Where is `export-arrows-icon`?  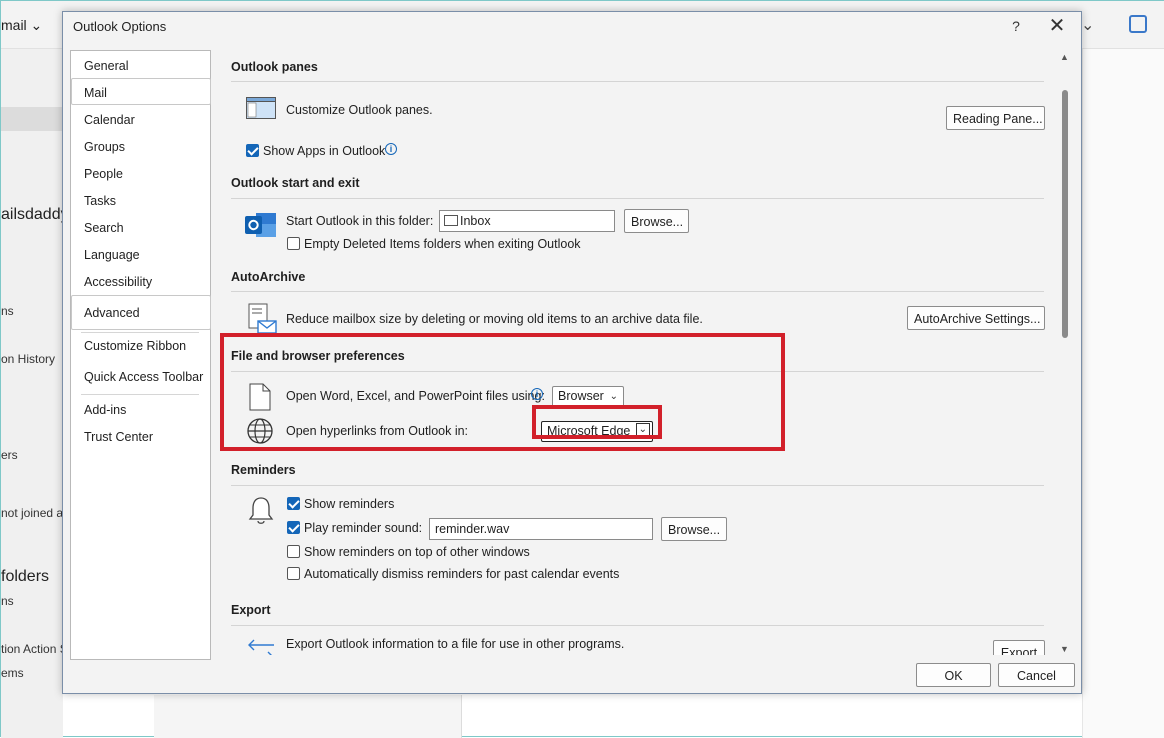 export-arrows-icon is located at coordinates (261, 646).